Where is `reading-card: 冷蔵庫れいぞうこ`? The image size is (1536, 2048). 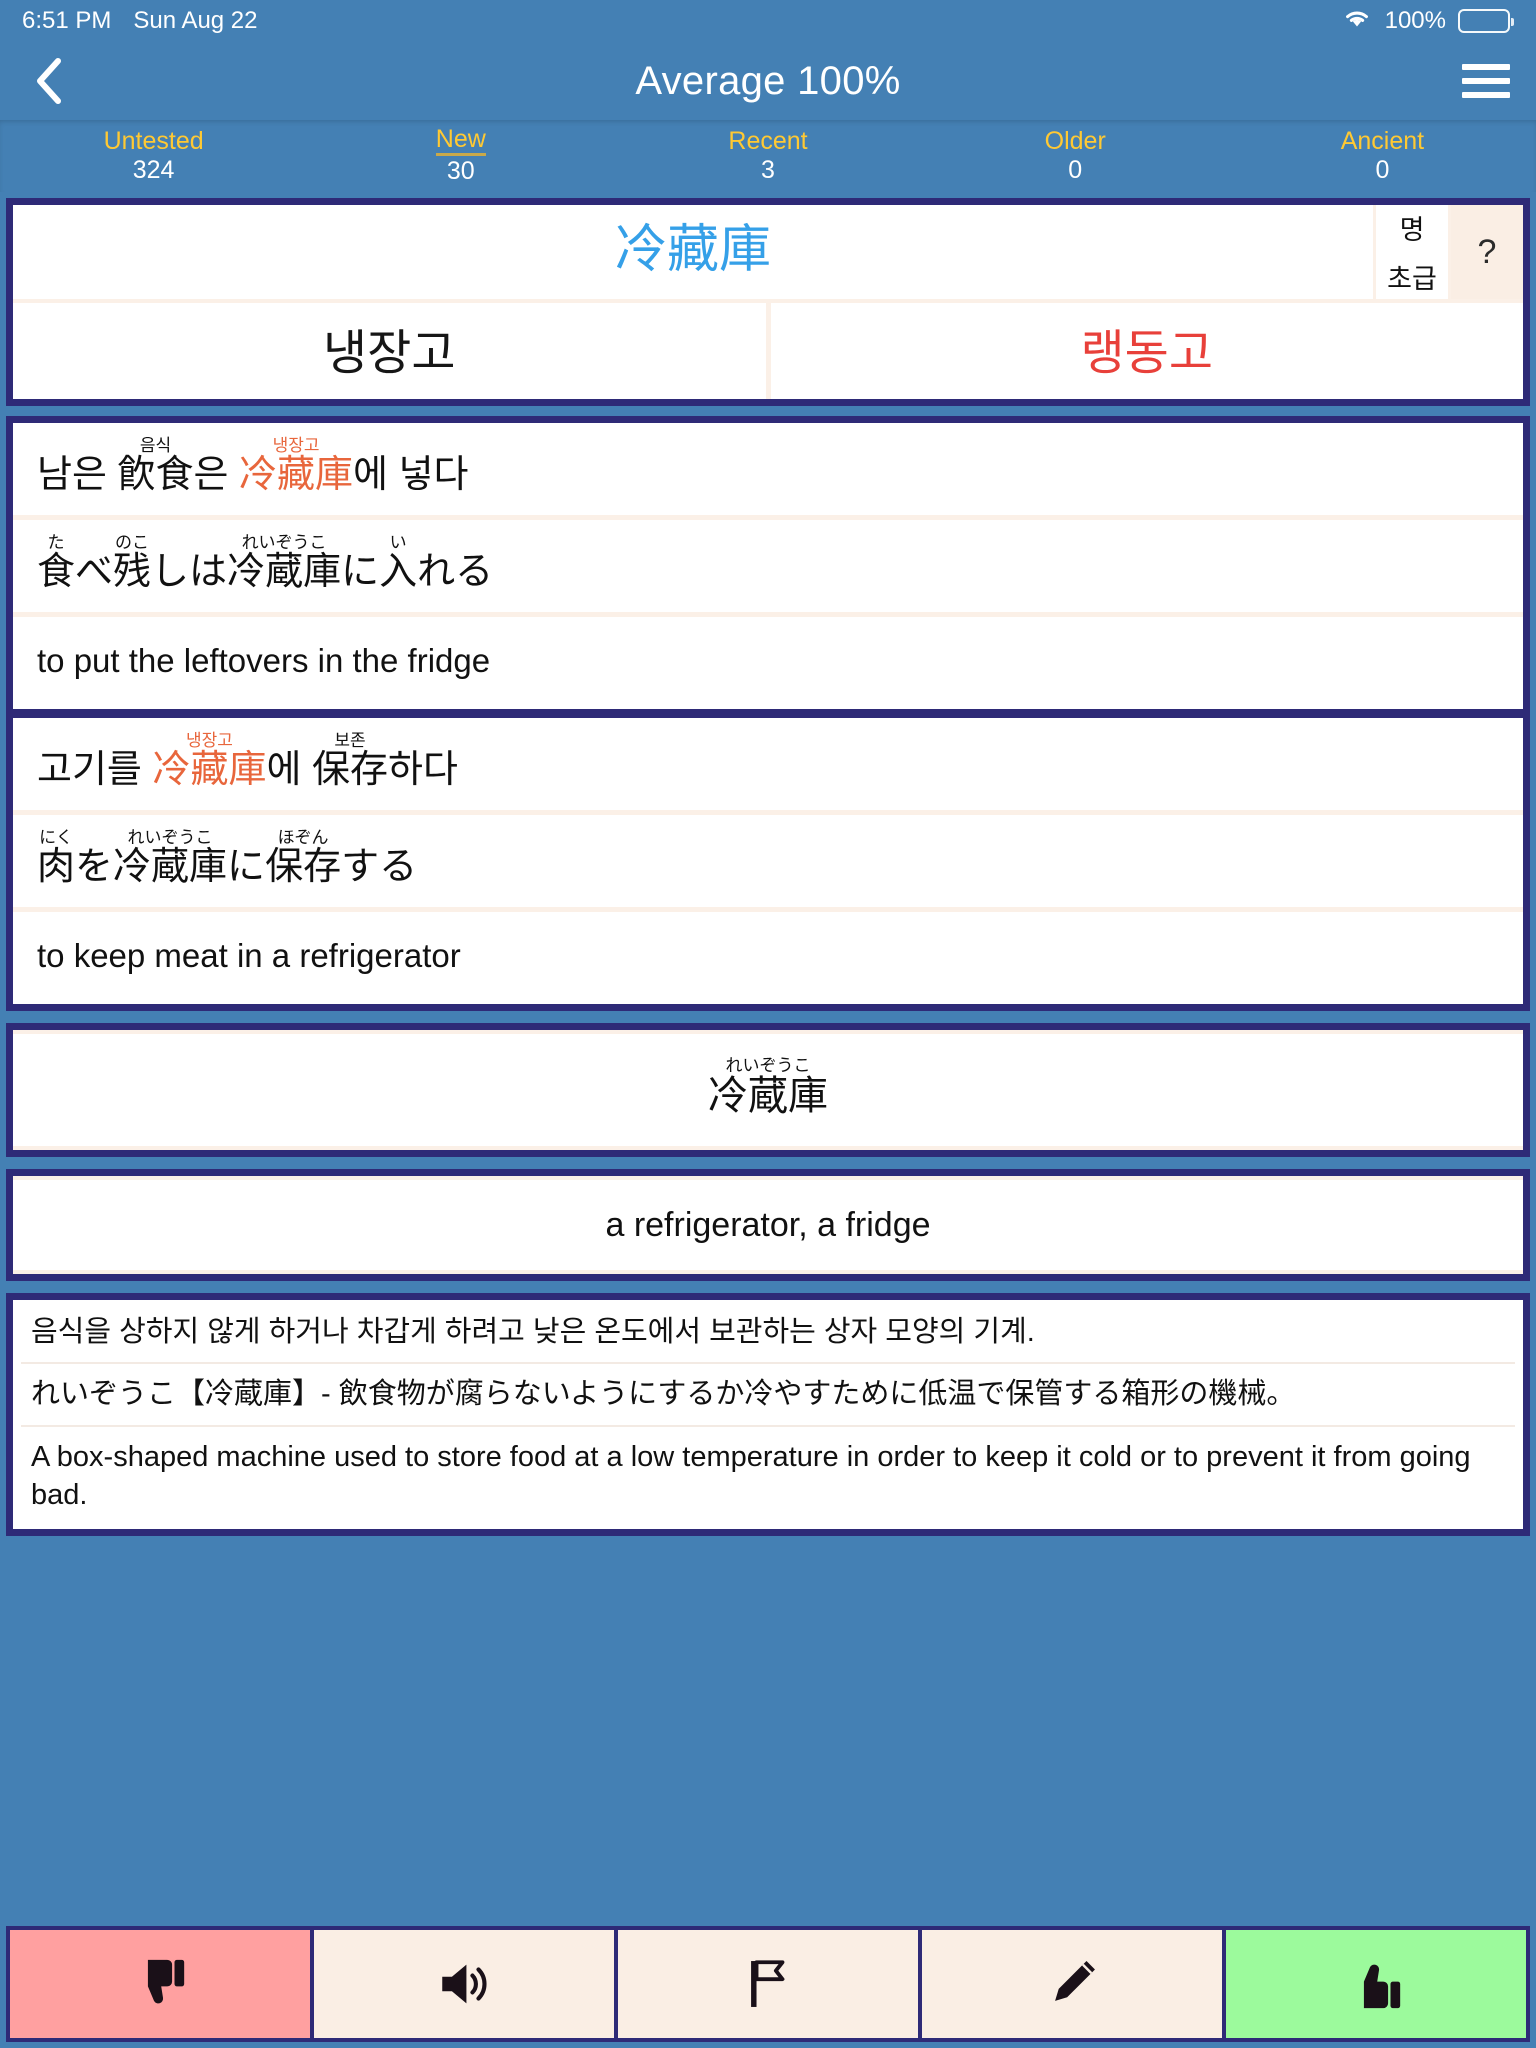
reading-card: 冷蔵庫れいぞうこ is located at coordinates (768, 1090).